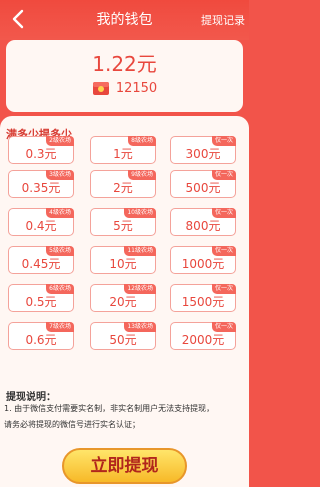 This screenshot has width=320, height=487. Describe the element at coordinates (41, 154) in the screenshot. I see `tile-amount: 0.3元` at that location.